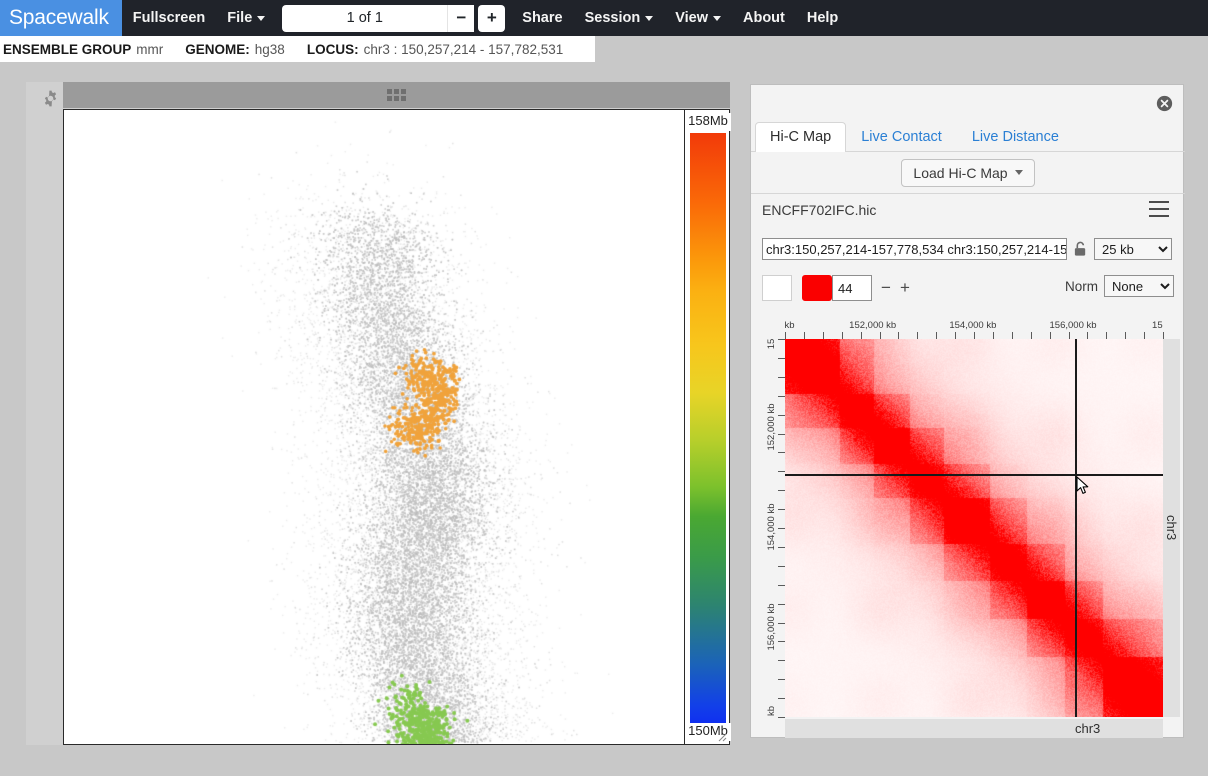  I want to click on hic-x-chromosome-label: chr3, so click(974, 728).